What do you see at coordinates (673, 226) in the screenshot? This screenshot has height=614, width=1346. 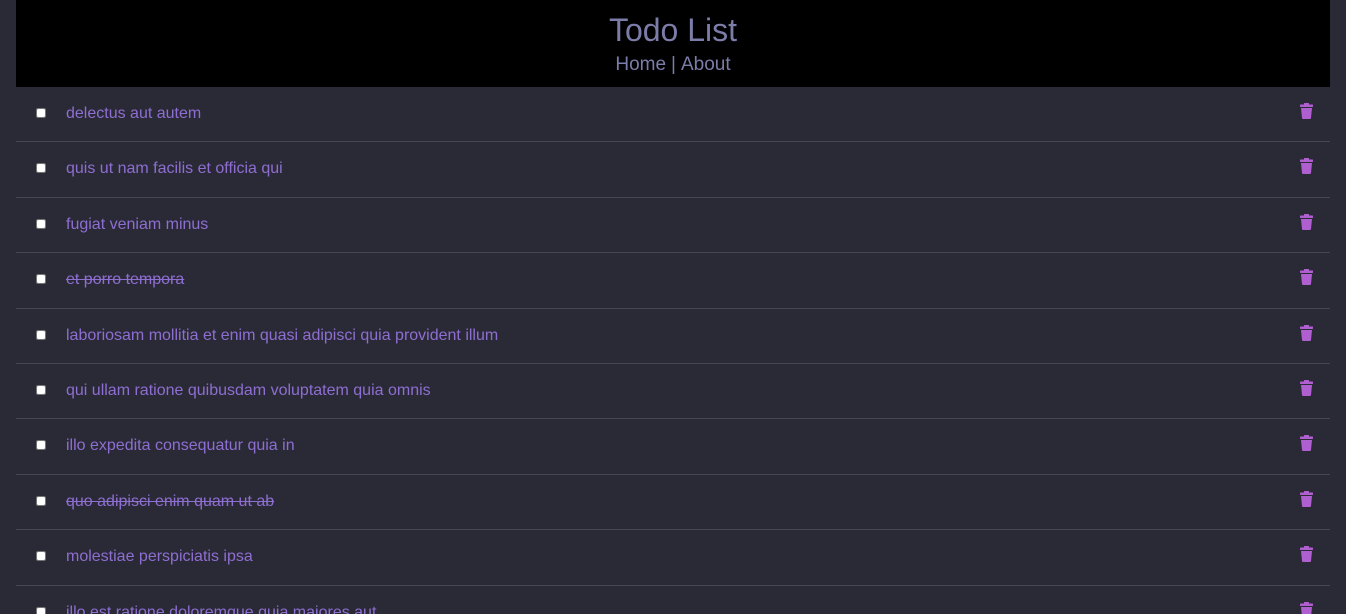 I see `todo-item: fugiat veniam minus` at bounding box center [673, 226].